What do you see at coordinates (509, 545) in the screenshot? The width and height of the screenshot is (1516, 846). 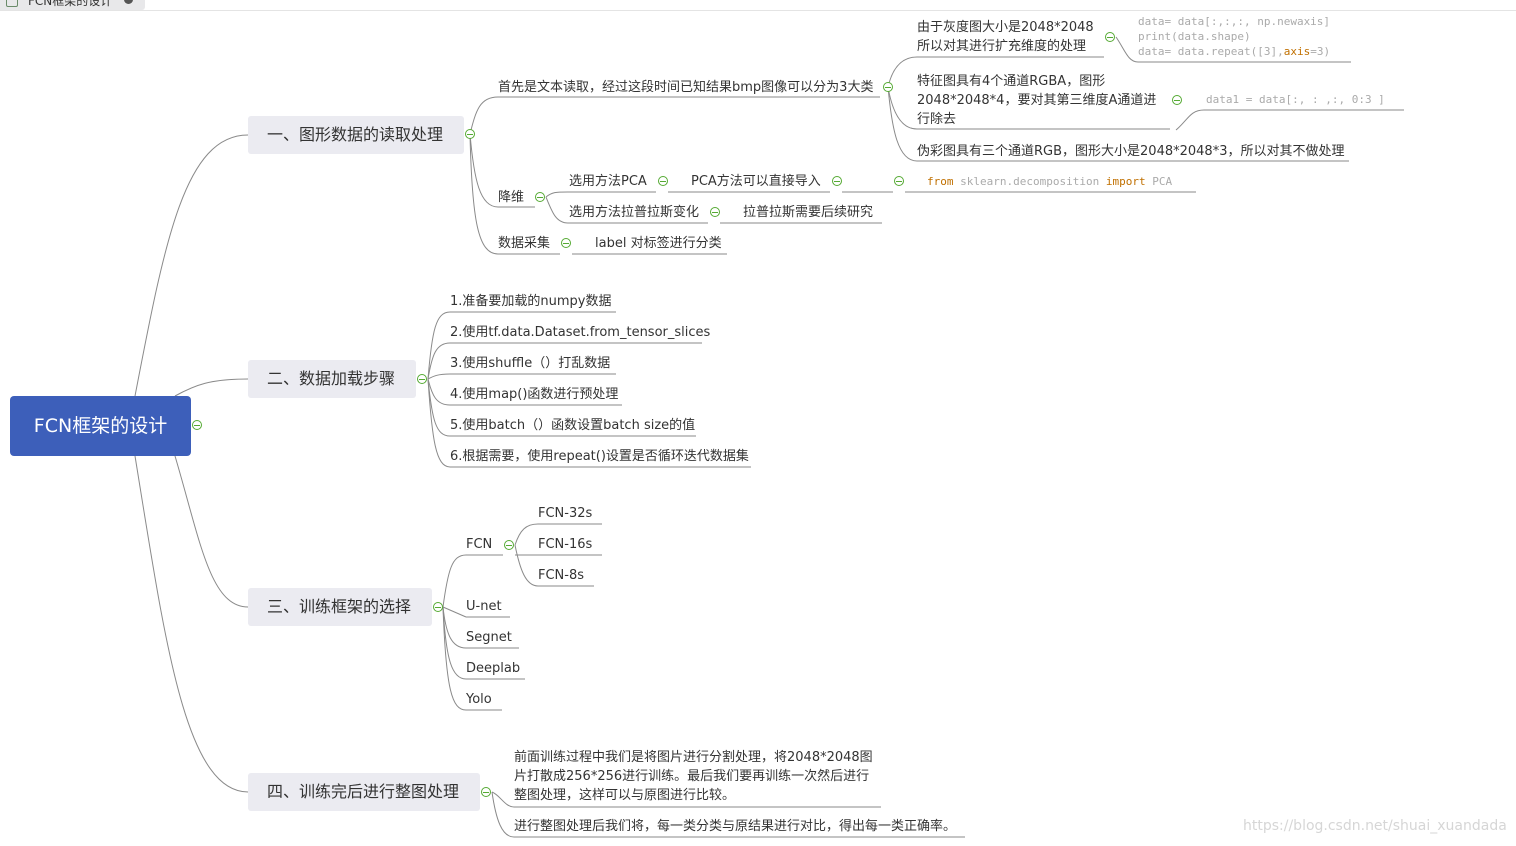 I see `collapse-icon-fcn` at bounding box center [509, 545].